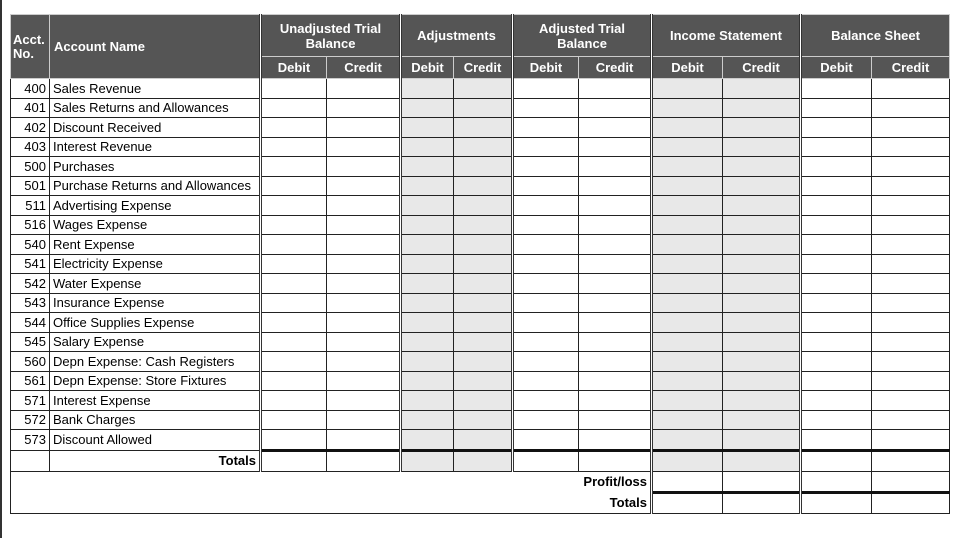  I want to click on totals-adjustments-debit-cell, so click(426, 460).